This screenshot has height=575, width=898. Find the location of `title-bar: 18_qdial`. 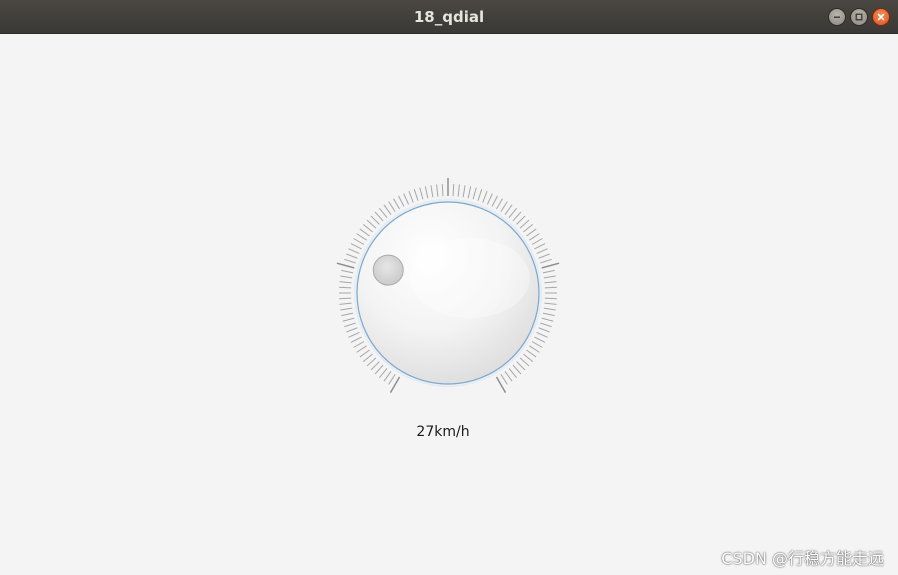

title-bar: 18_qdial is located at coordinates (449, 17).